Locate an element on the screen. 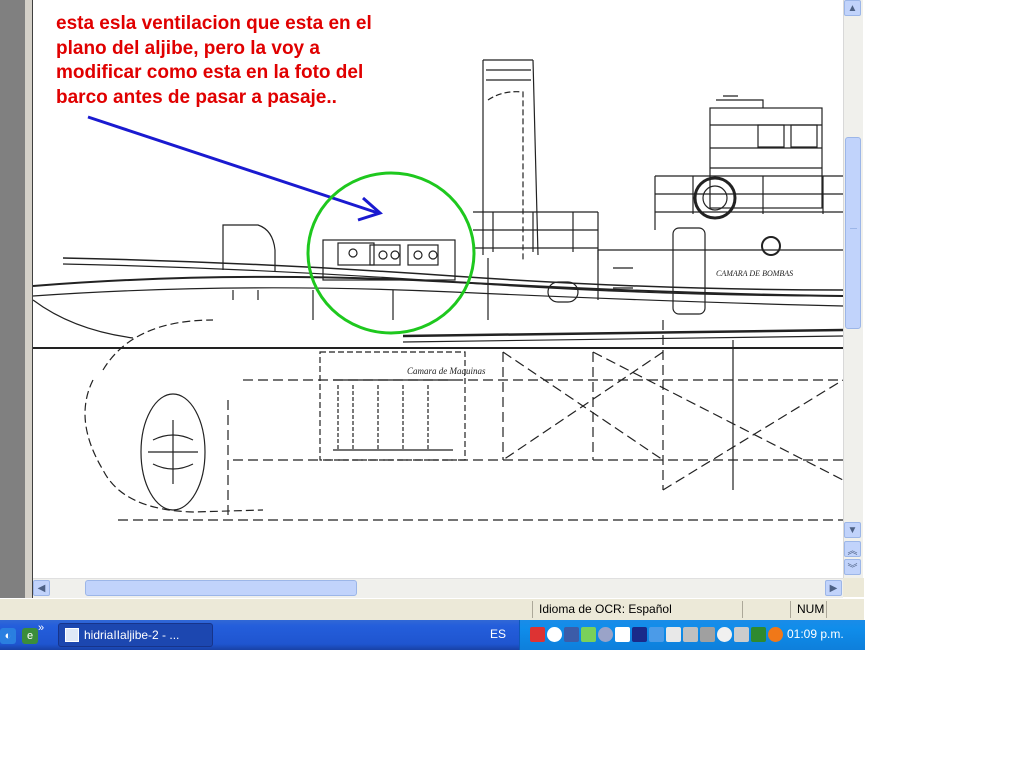 The height and width of the screenshot is (768, 1024). quick-launch: ◐ e is located at coordinates (19, 636).